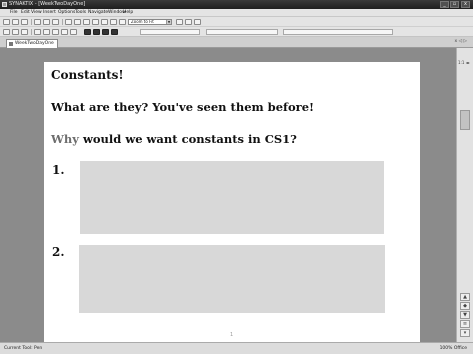 Image resolution: width=473 pixels, height=354 pixels. Describe the element at coordinates (461, 41) in the screenshot. I see `tab-controls: x ◁ ▷` at that location.